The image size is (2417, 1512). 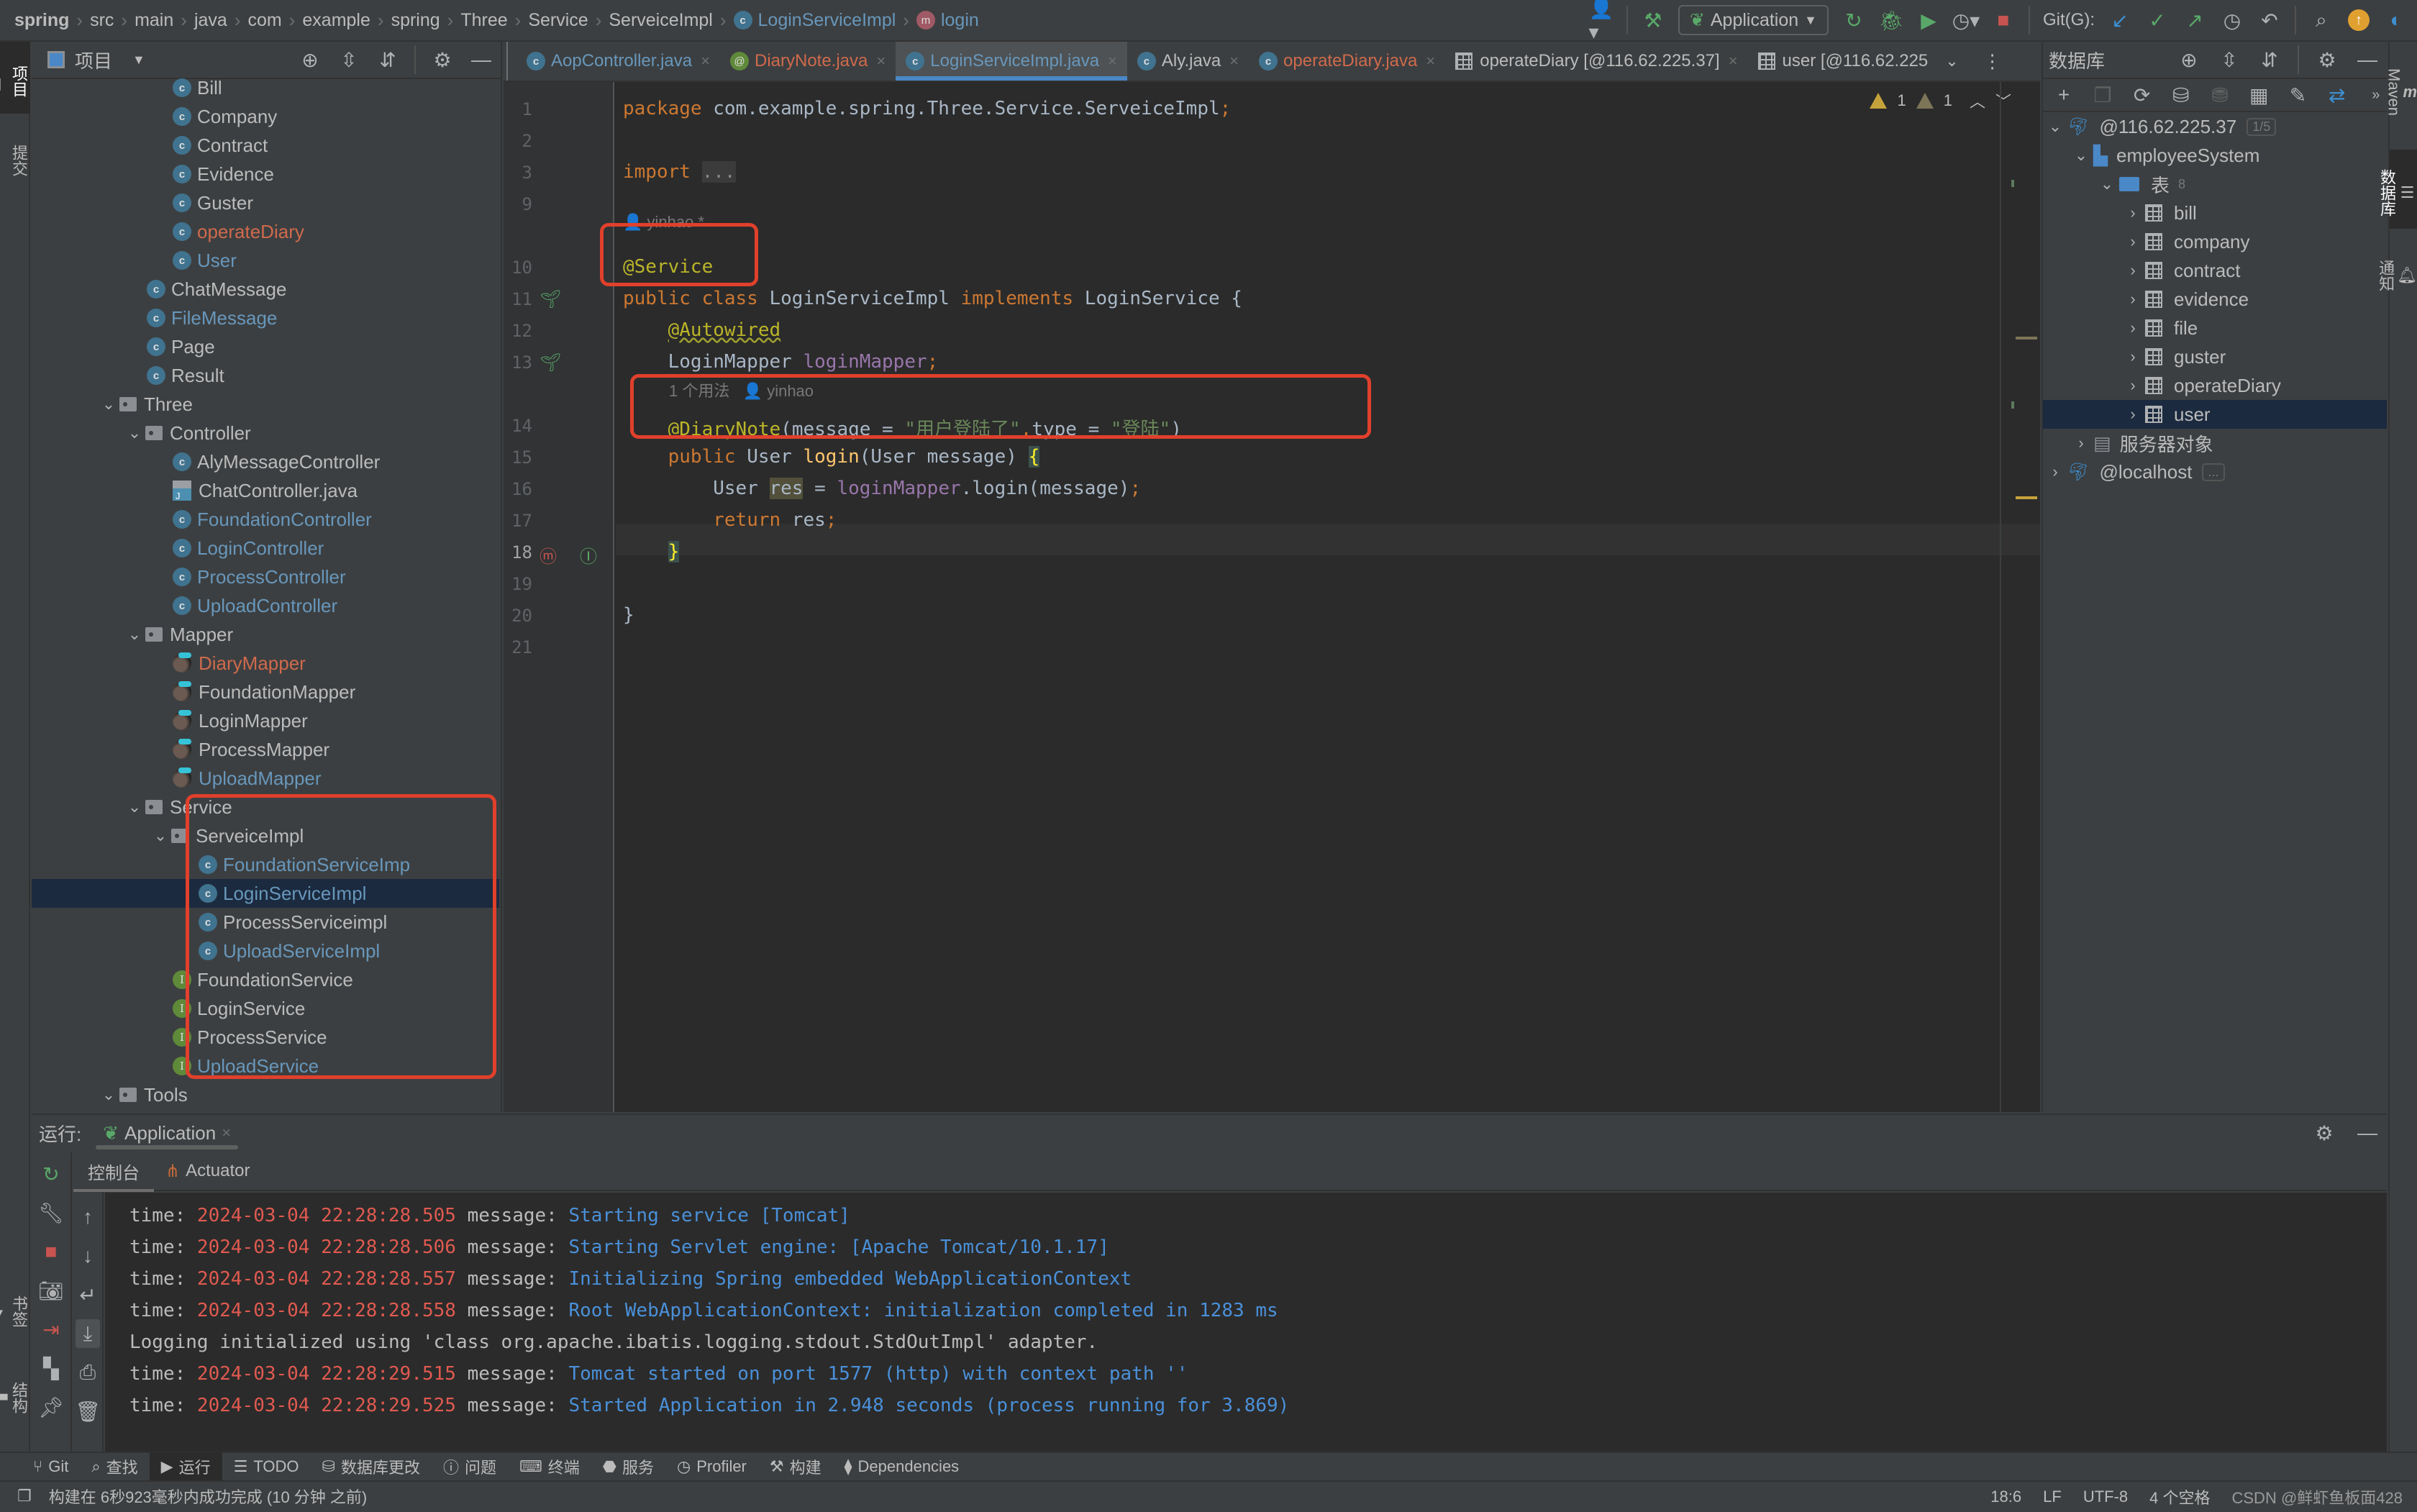 What do you see at coordinates (2103, 95) in the screenshot?
I see `duplicate-icon: ❐` at bounding box center [2103, 95].